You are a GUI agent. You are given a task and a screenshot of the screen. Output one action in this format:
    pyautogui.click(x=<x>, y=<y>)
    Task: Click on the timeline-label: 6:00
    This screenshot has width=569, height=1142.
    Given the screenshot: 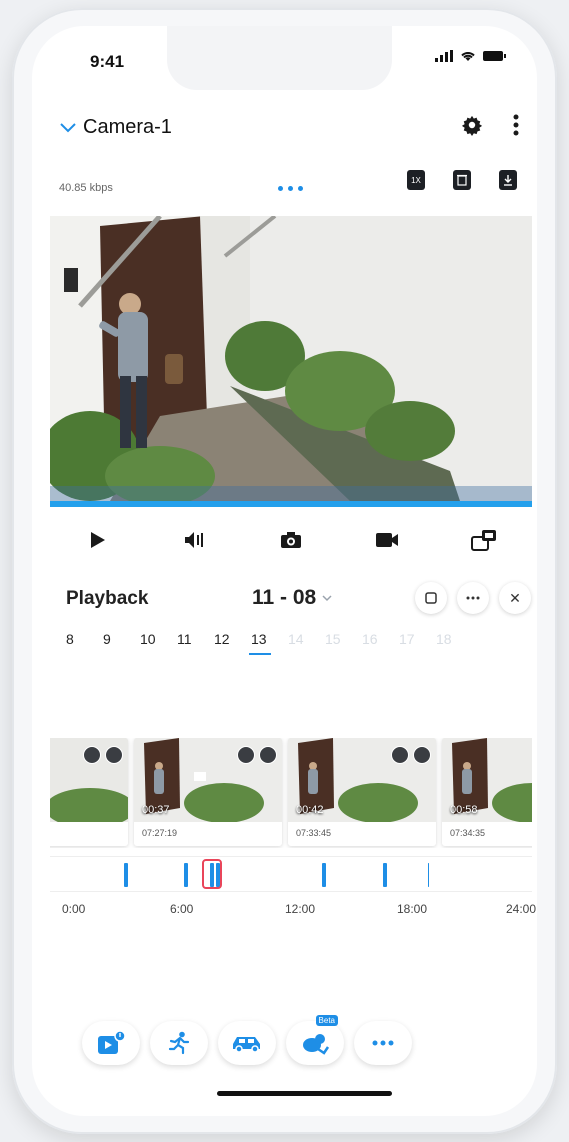 What is the action you would take?
    pyautogui.click(x=182, y=909)
    